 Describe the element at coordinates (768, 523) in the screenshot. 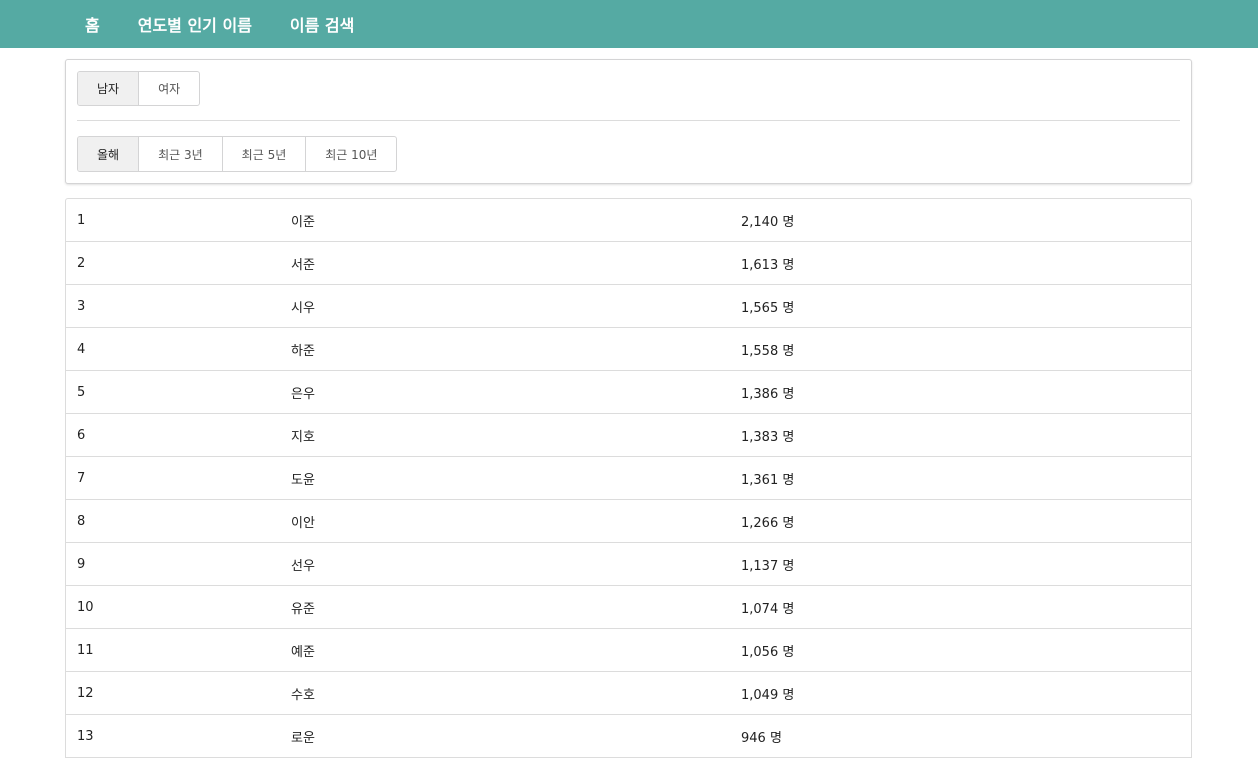

I see `count-cell: 1,266 명` at that location.